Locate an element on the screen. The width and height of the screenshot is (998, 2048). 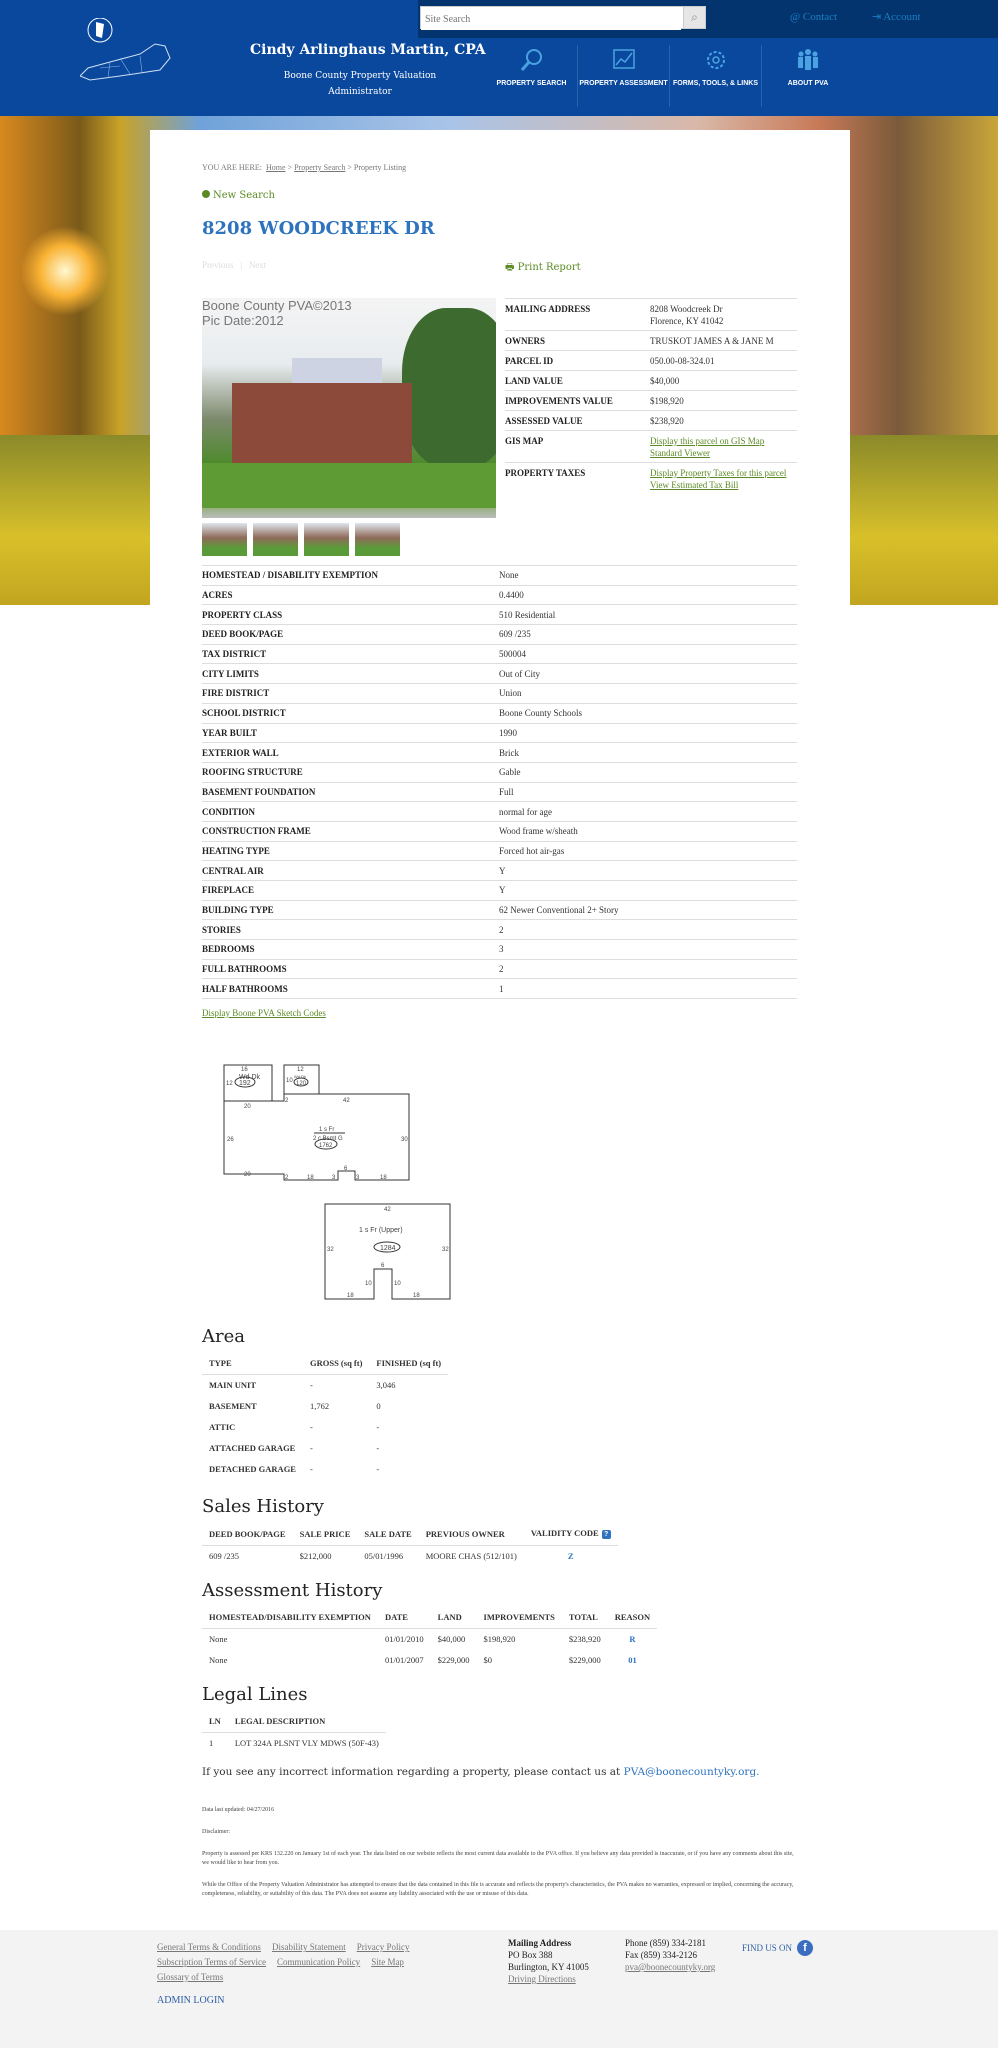
header-row: LN LEGAL DESCRIPTION is located at coordinates (294, 1721).